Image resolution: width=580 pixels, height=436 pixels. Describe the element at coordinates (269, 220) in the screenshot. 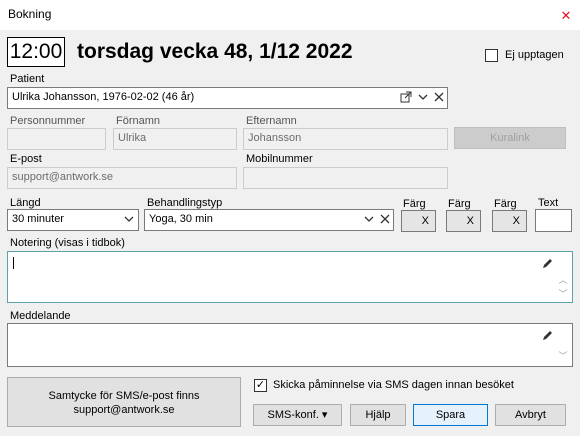

I see `treatment-field: Yoga, 30 min` at that location.